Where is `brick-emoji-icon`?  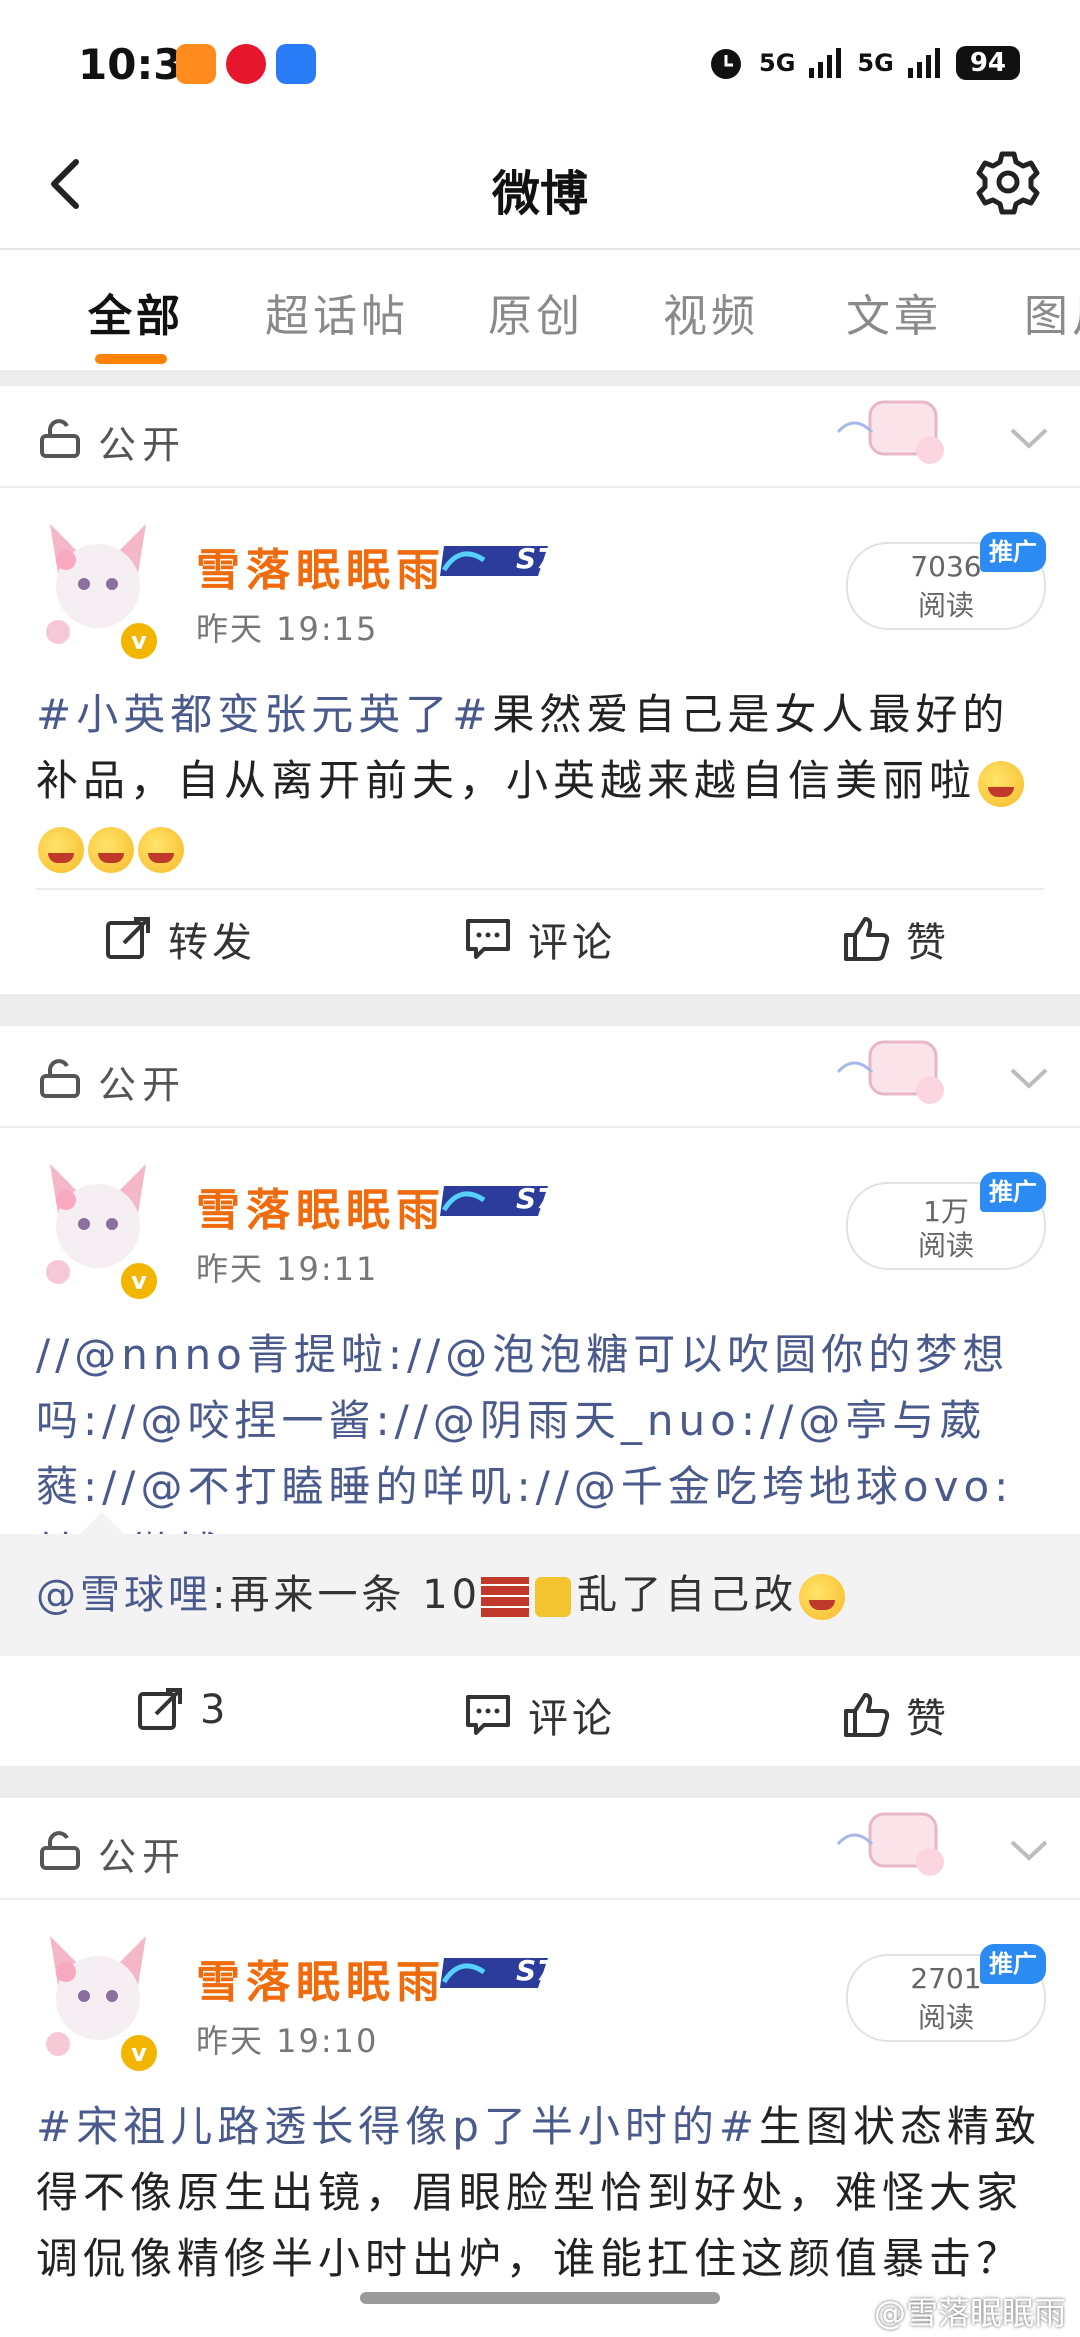 brick-emoji-icon is located at coordinates (505, 1597).